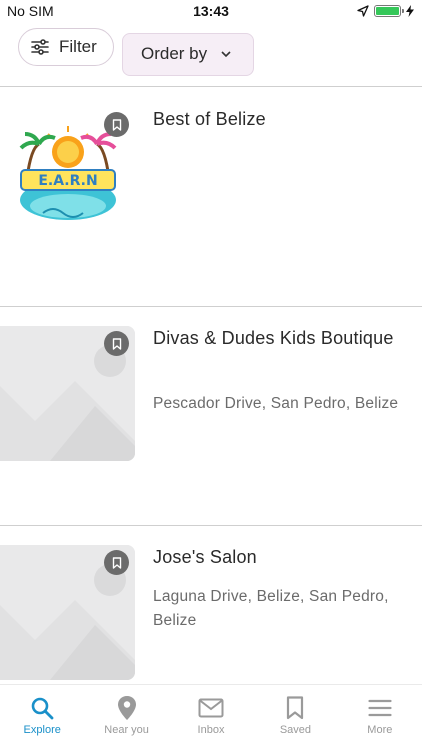  I want to click on location-arrow-icon, so click(363, 11).